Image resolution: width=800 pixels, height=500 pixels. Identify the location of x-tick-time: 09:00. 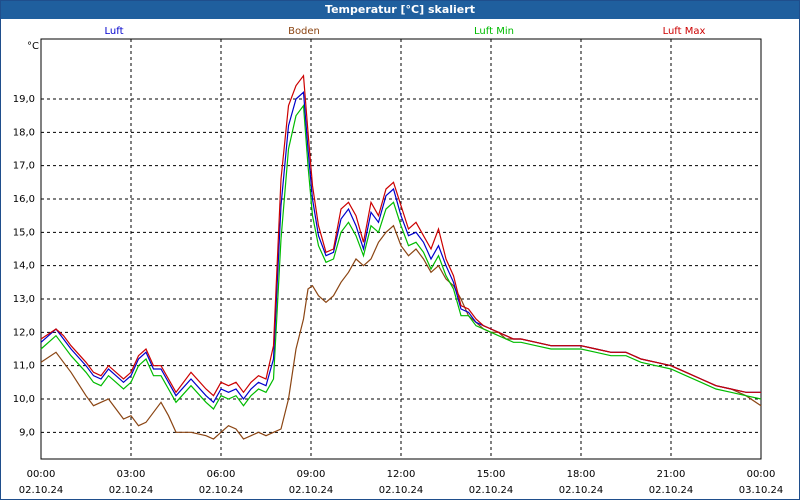
(311, 474).